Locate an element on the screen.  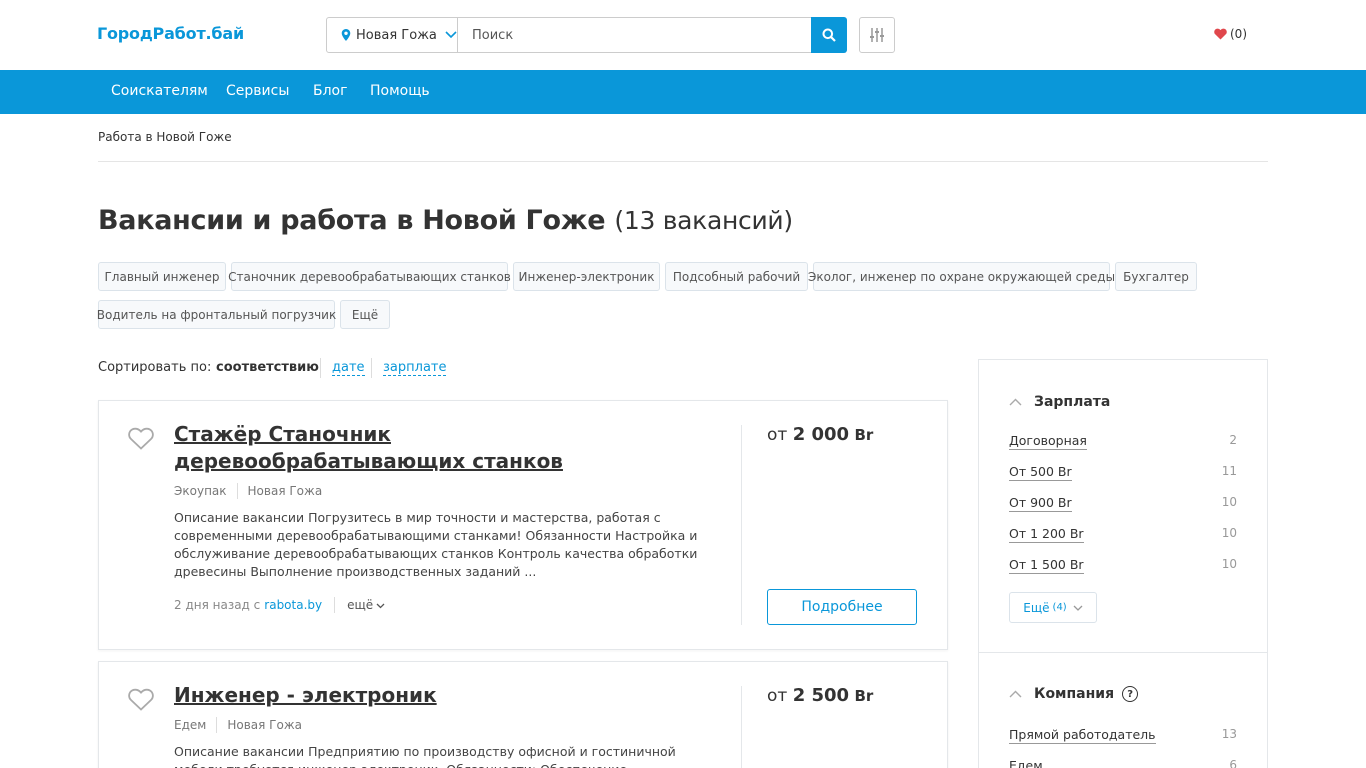
filter-company-title: Компания is located at coordinates (1074, 694).